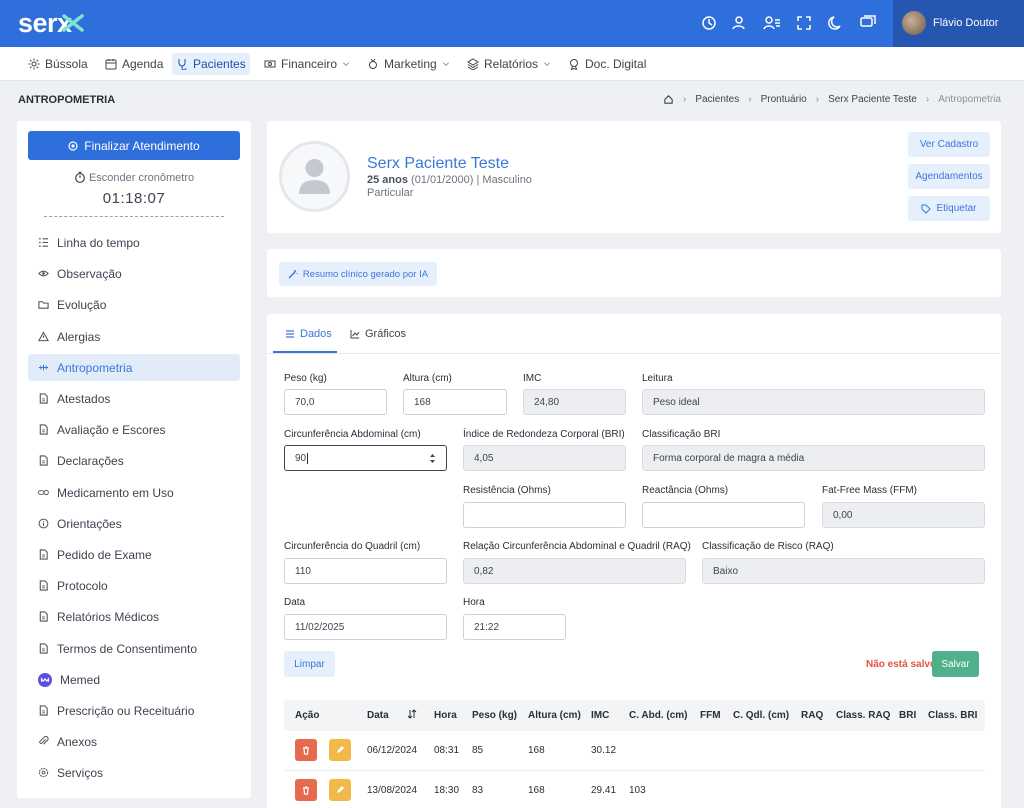  Describe the element at coordinates (365, 627) in the screenshot. I see `data-input: 11/02/2025` at that location.